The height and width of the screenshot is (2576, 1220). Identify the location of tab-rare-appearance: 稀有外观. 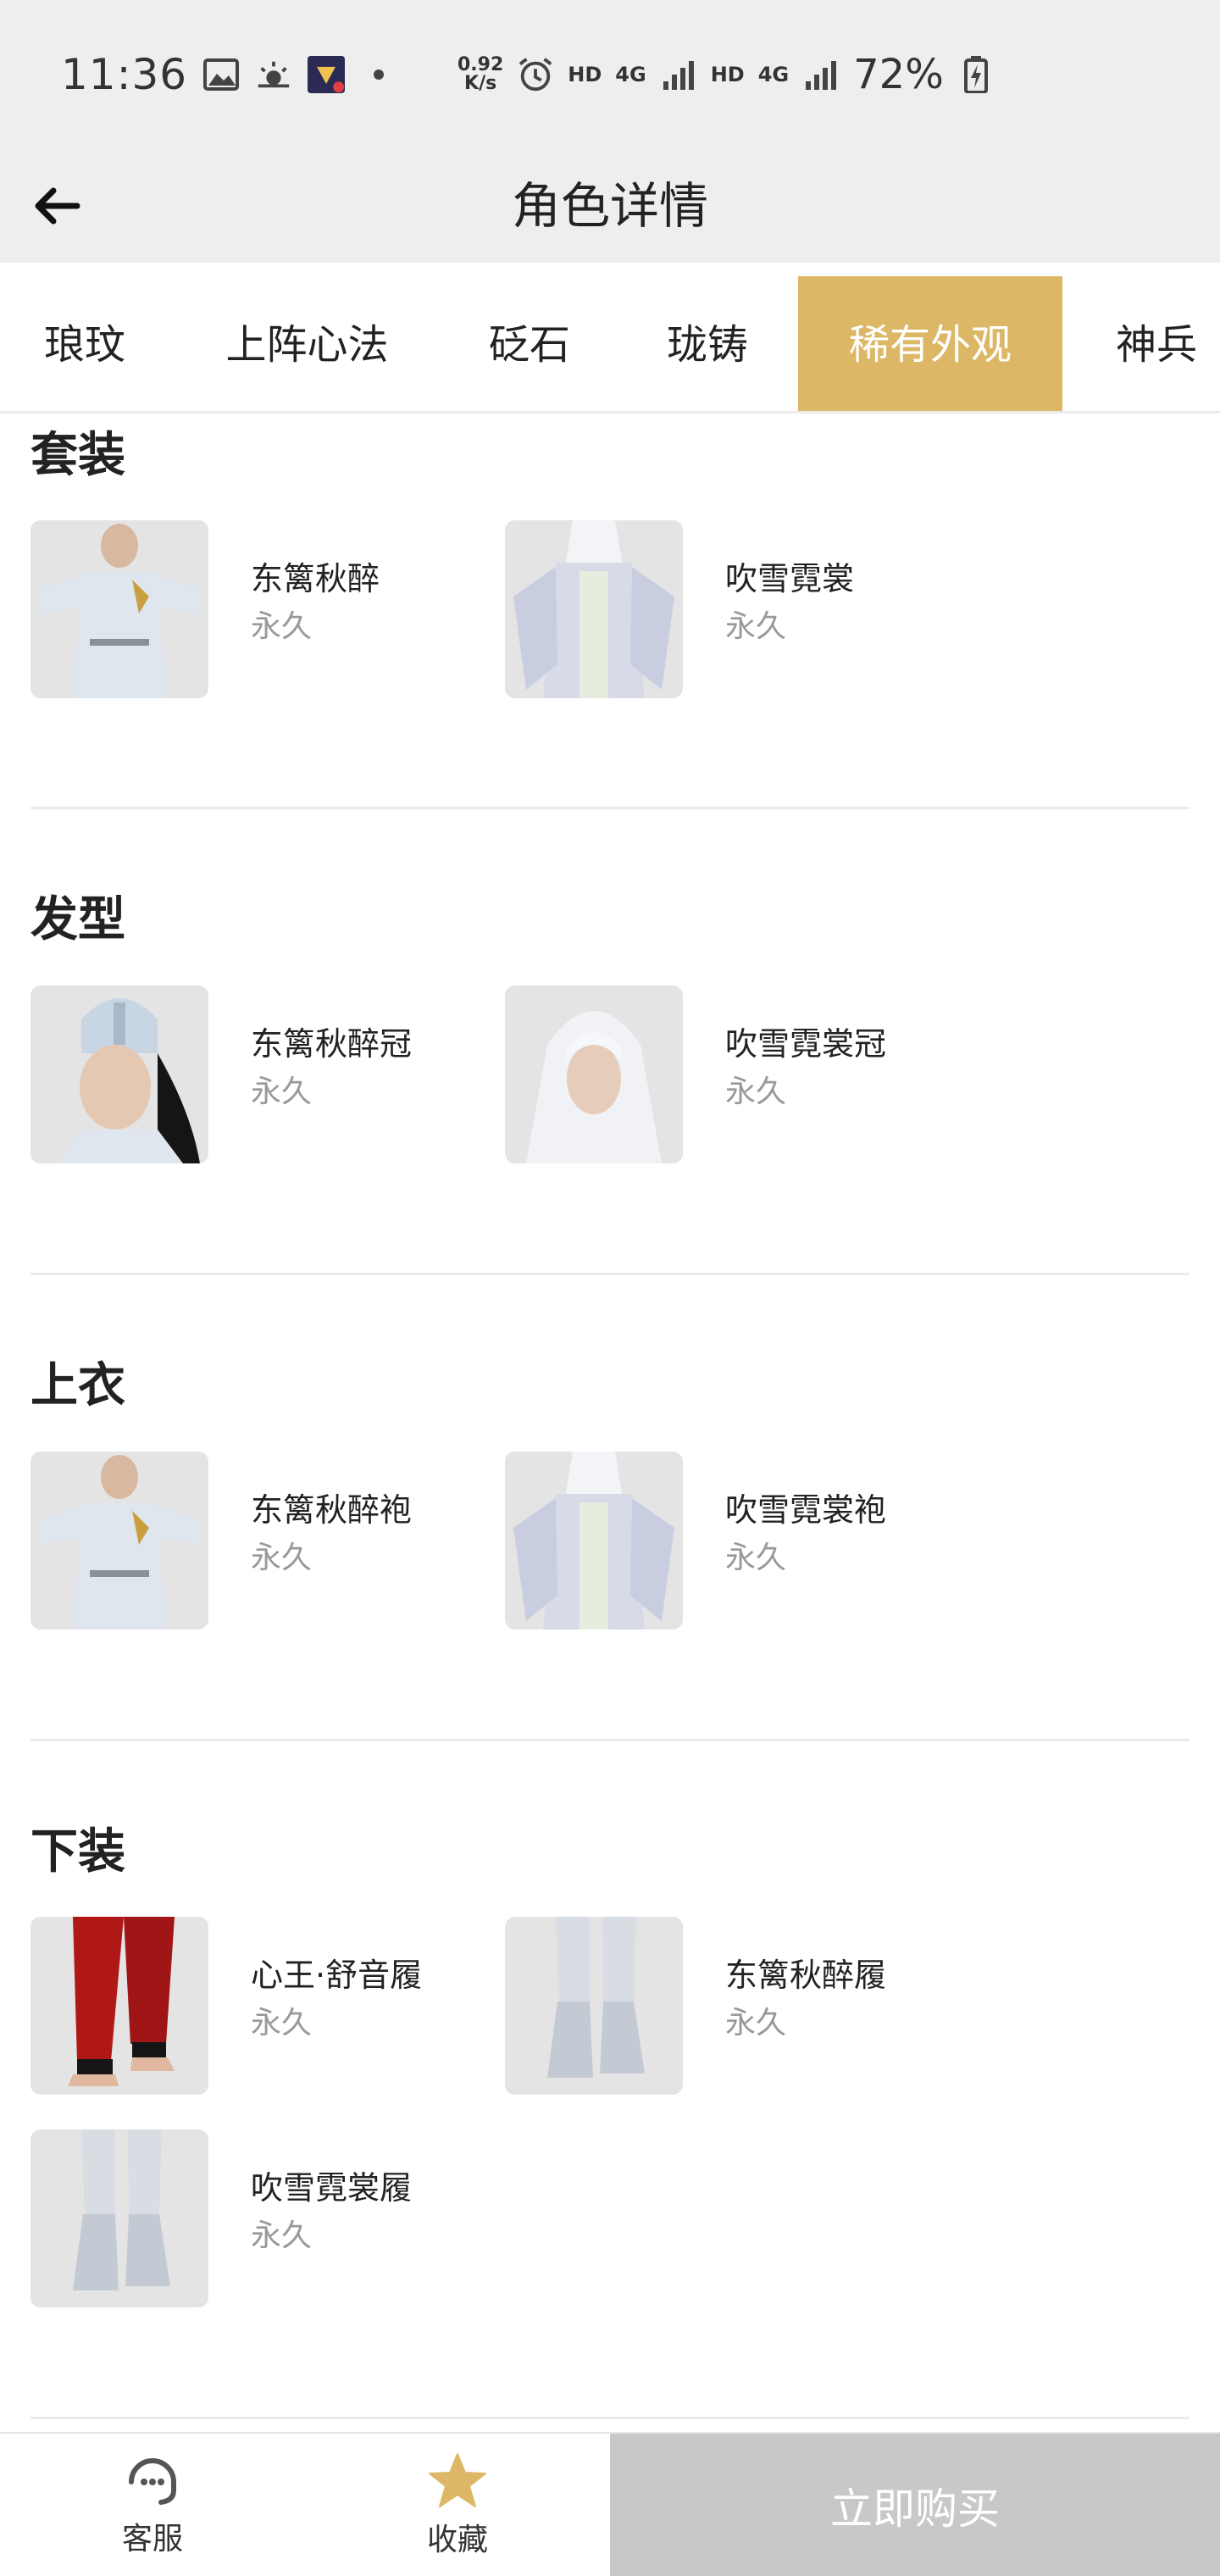
(930, 343).